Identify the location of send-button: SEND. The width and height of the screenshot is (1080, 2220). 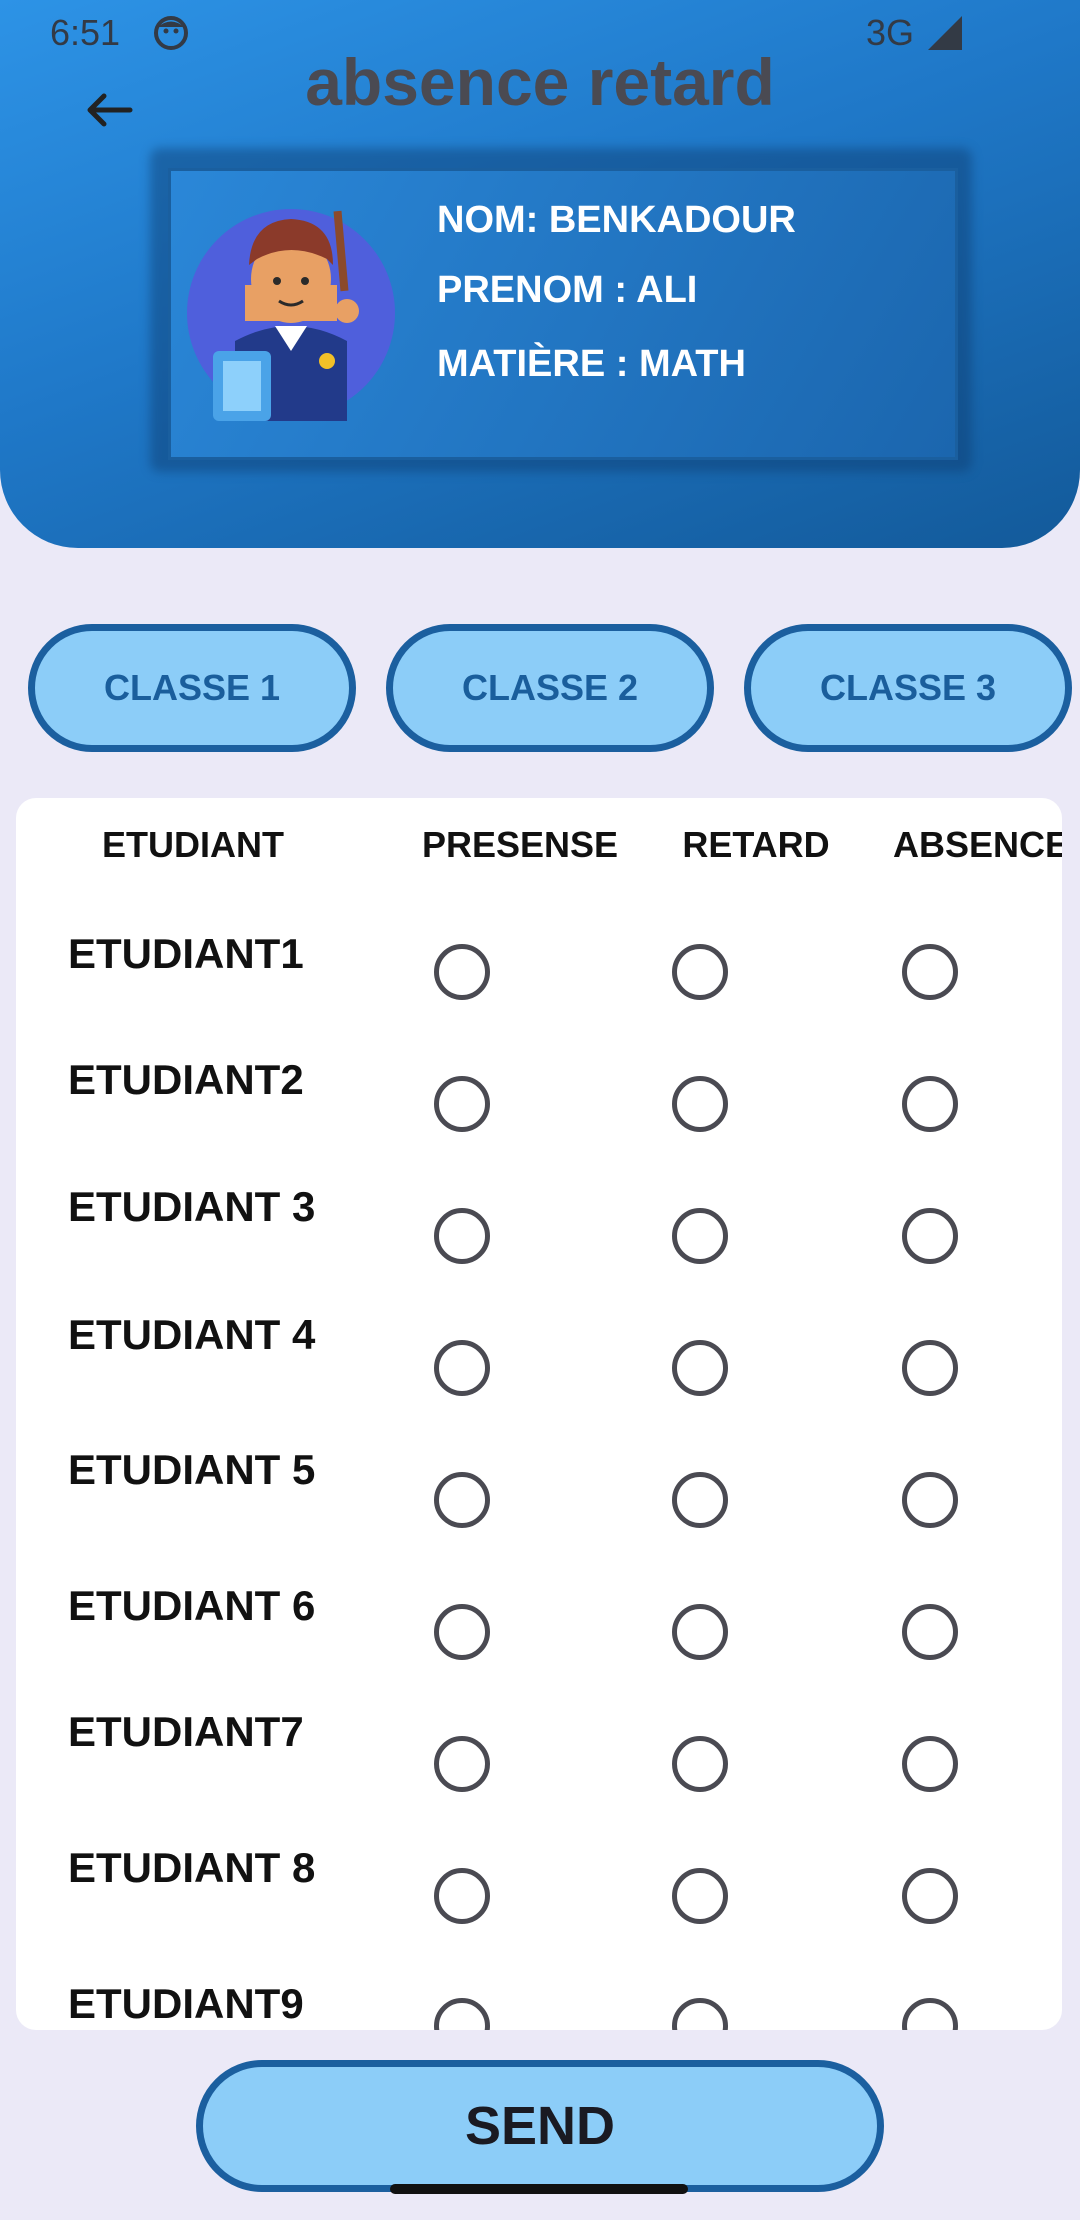
(540, 2126).